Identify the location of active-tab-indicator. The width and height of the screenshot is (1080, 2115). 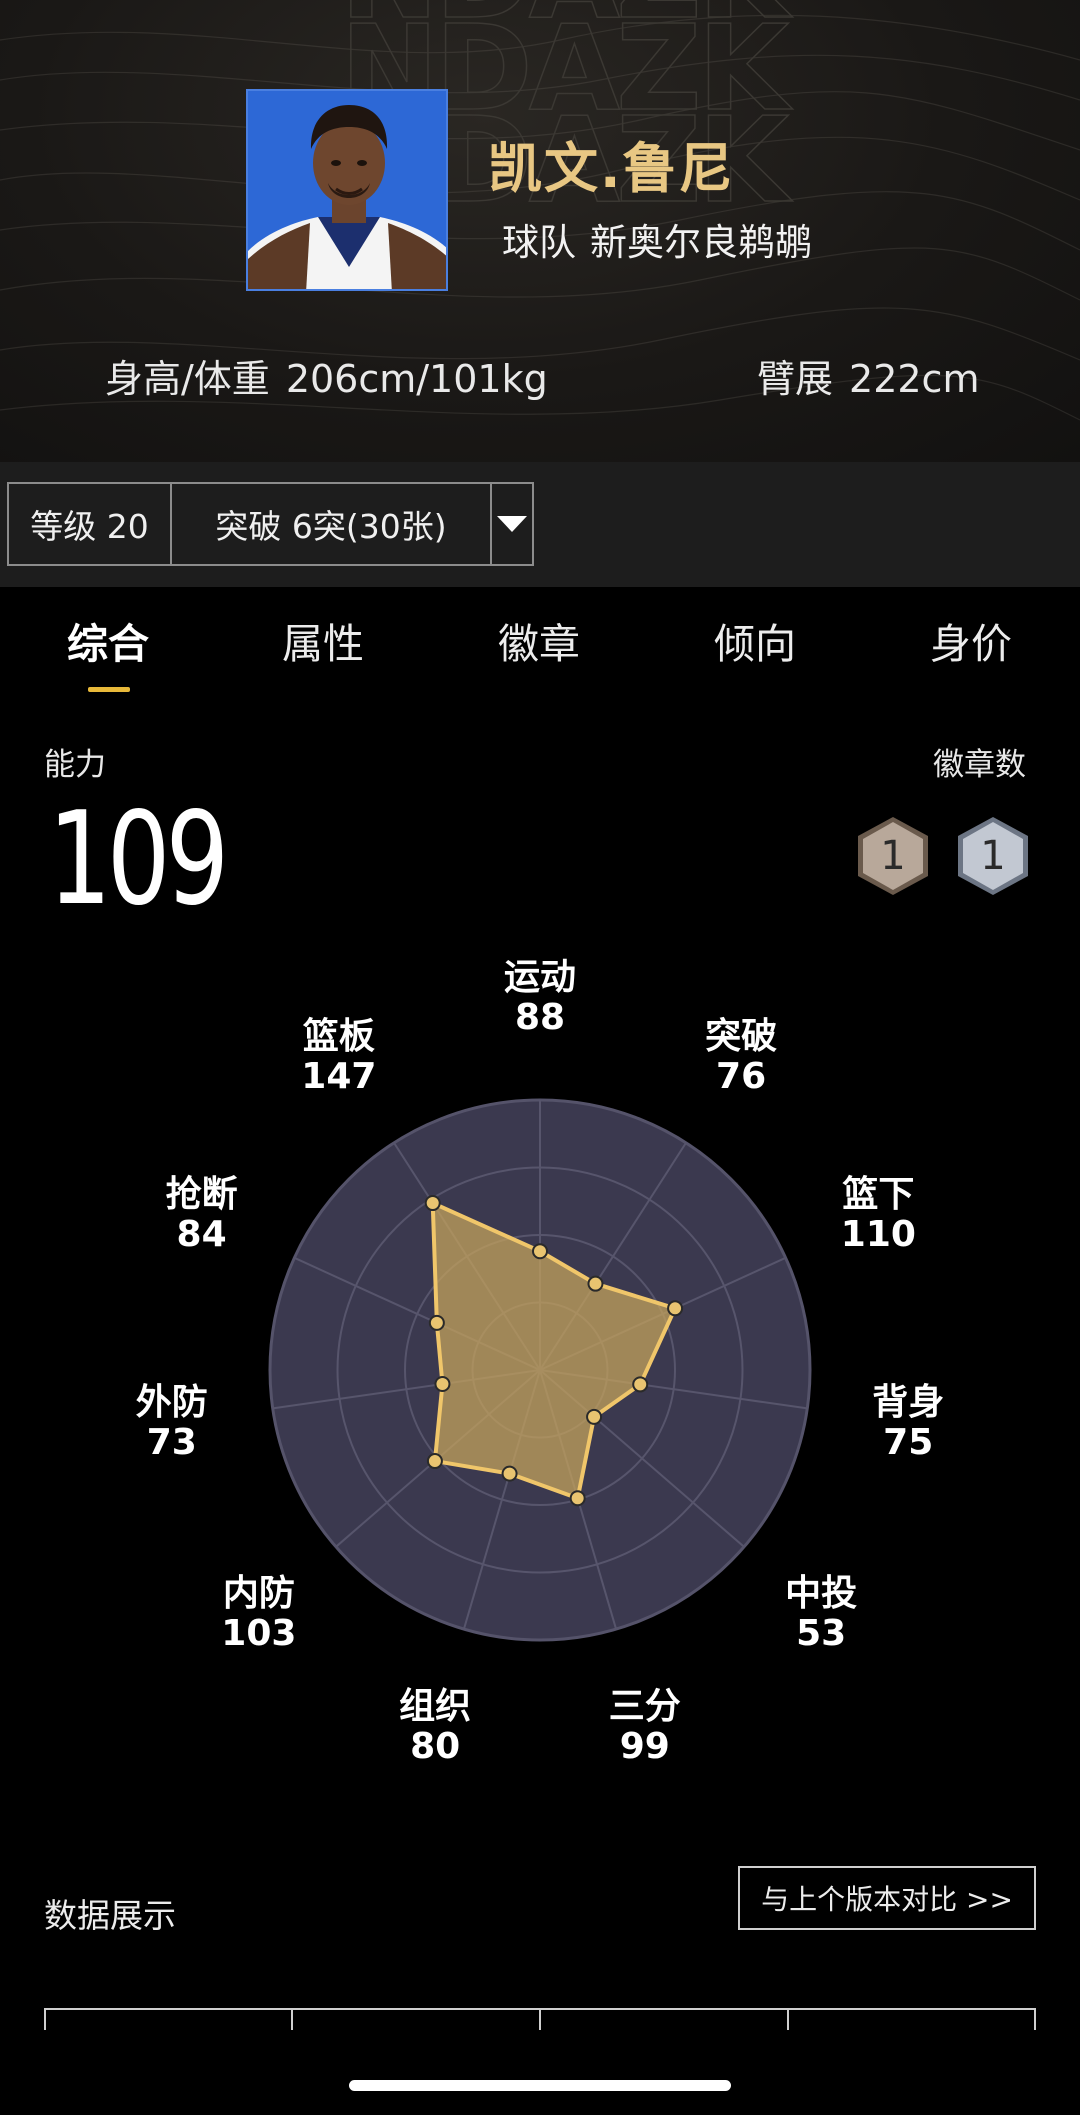
(109, 689).